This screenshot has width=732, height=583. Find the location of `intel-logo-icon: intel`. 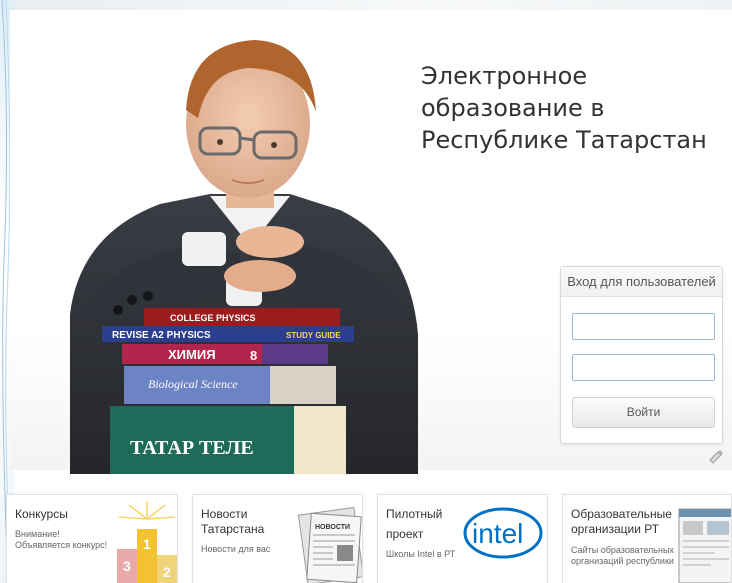

intel-logo-icon: intel is located at coordinates (503, 533).